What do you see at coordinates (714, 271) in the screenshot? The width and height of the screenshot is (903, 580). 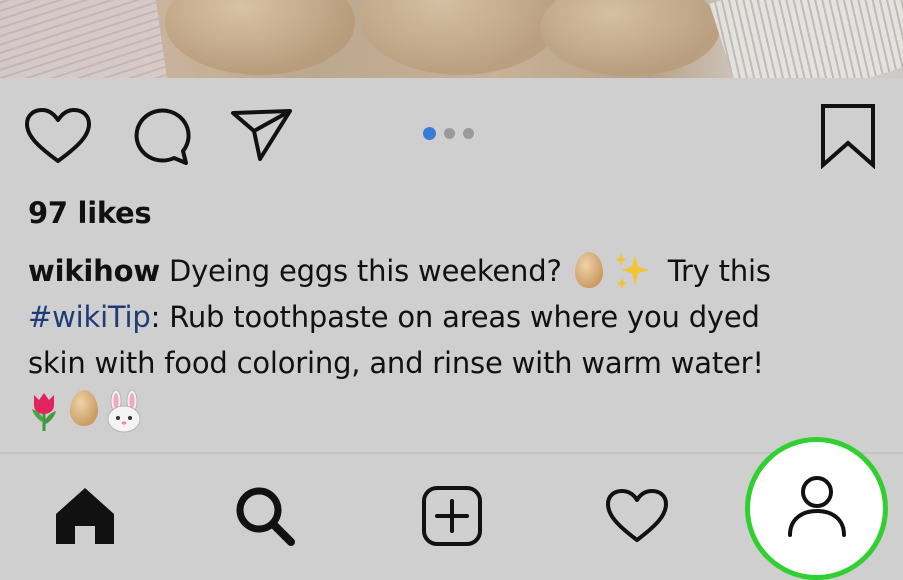 I see `caption-text: Try this` at bounding box center [714, 271].